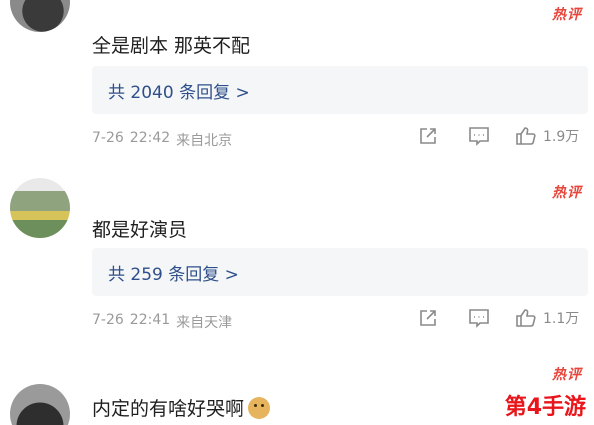 The width and height of the screenshot is (594, 425). Describe the element at coordinates (204, 323) in the screenshot. I see `comment-location: 来自天津` at that location.